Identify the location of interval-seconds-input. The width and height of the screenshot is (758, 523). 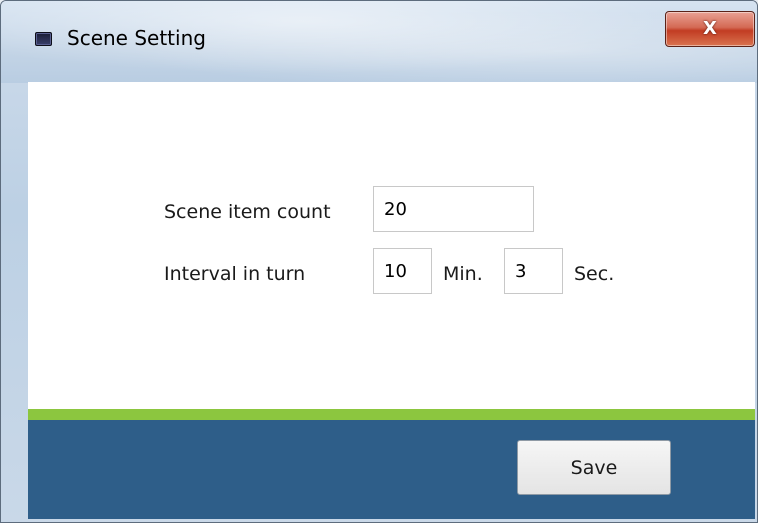
(533, 271).